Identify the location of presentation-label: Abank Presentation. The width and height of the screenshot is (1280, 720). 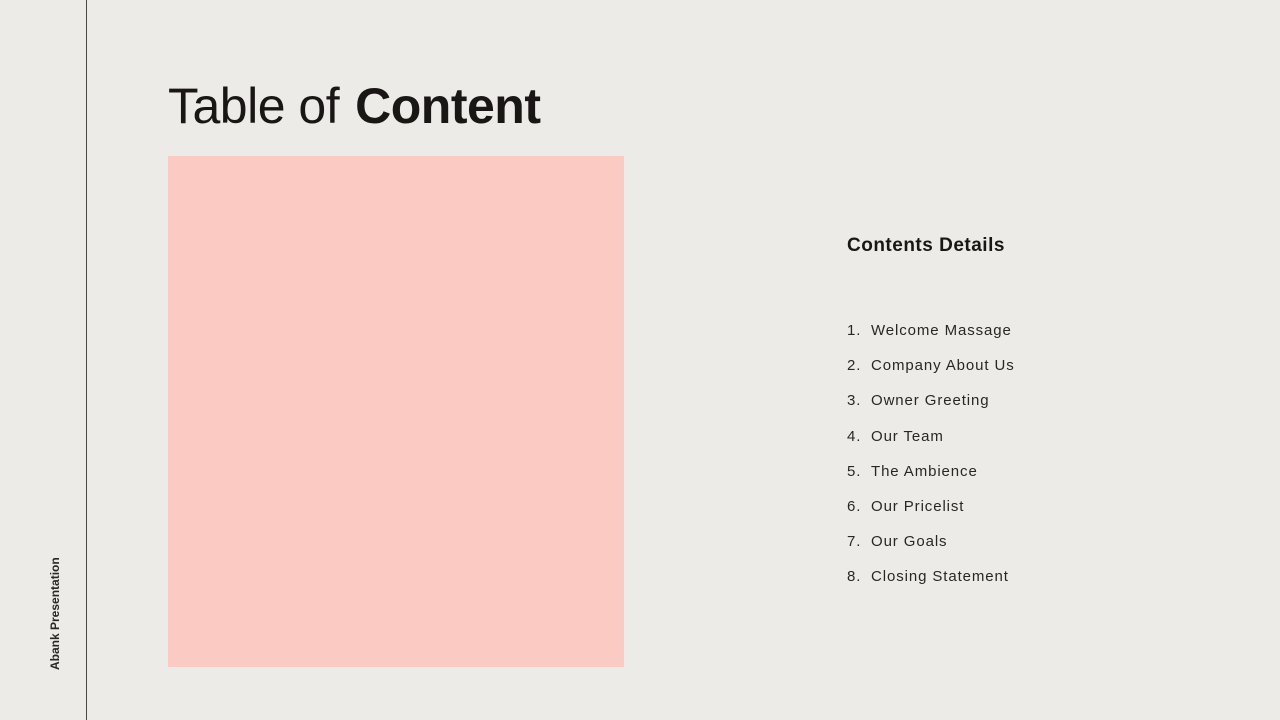
(55, 613).